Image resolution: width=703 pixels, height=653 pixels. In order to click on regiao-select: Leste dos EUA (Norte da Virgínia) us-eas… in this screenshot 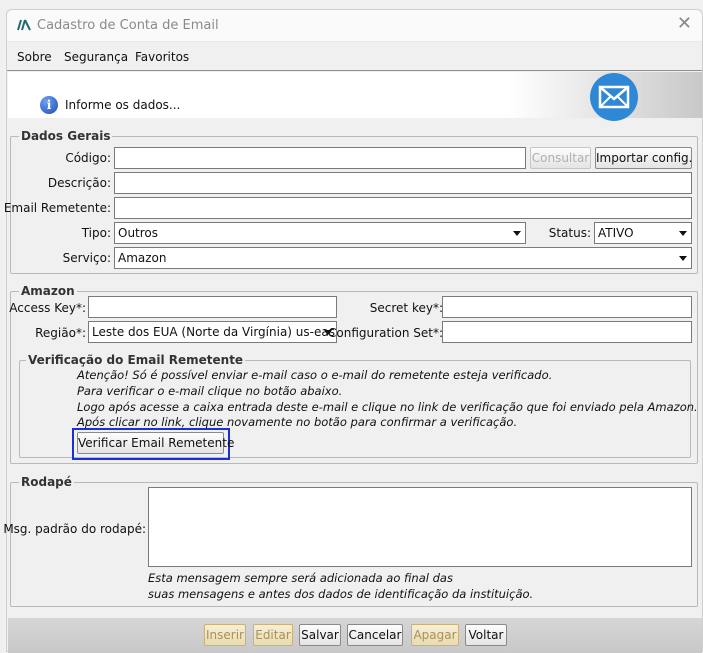, I will do `click(212, 332)`.